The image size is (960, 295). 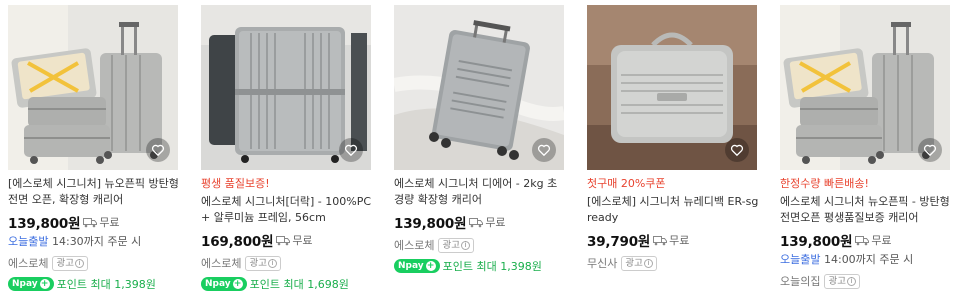 What do you see at coordinates (868, 259) in the screenshot?
I see `delivery-cutoff: 14:00까지 주문 시` at bounding box center [868, 259].